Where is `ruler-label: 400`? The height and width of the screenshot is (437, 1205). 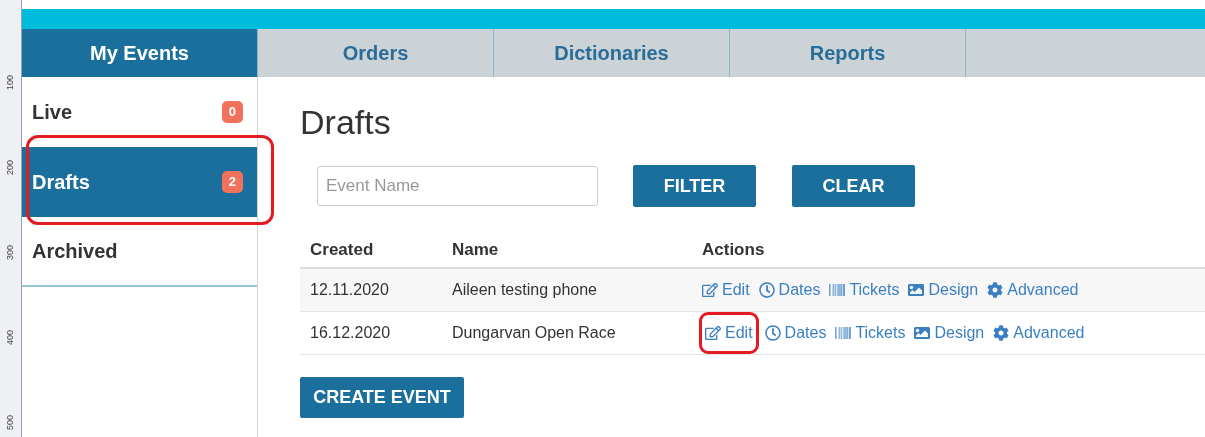 ruler-label: 400 is located at coordinates (10, 337).